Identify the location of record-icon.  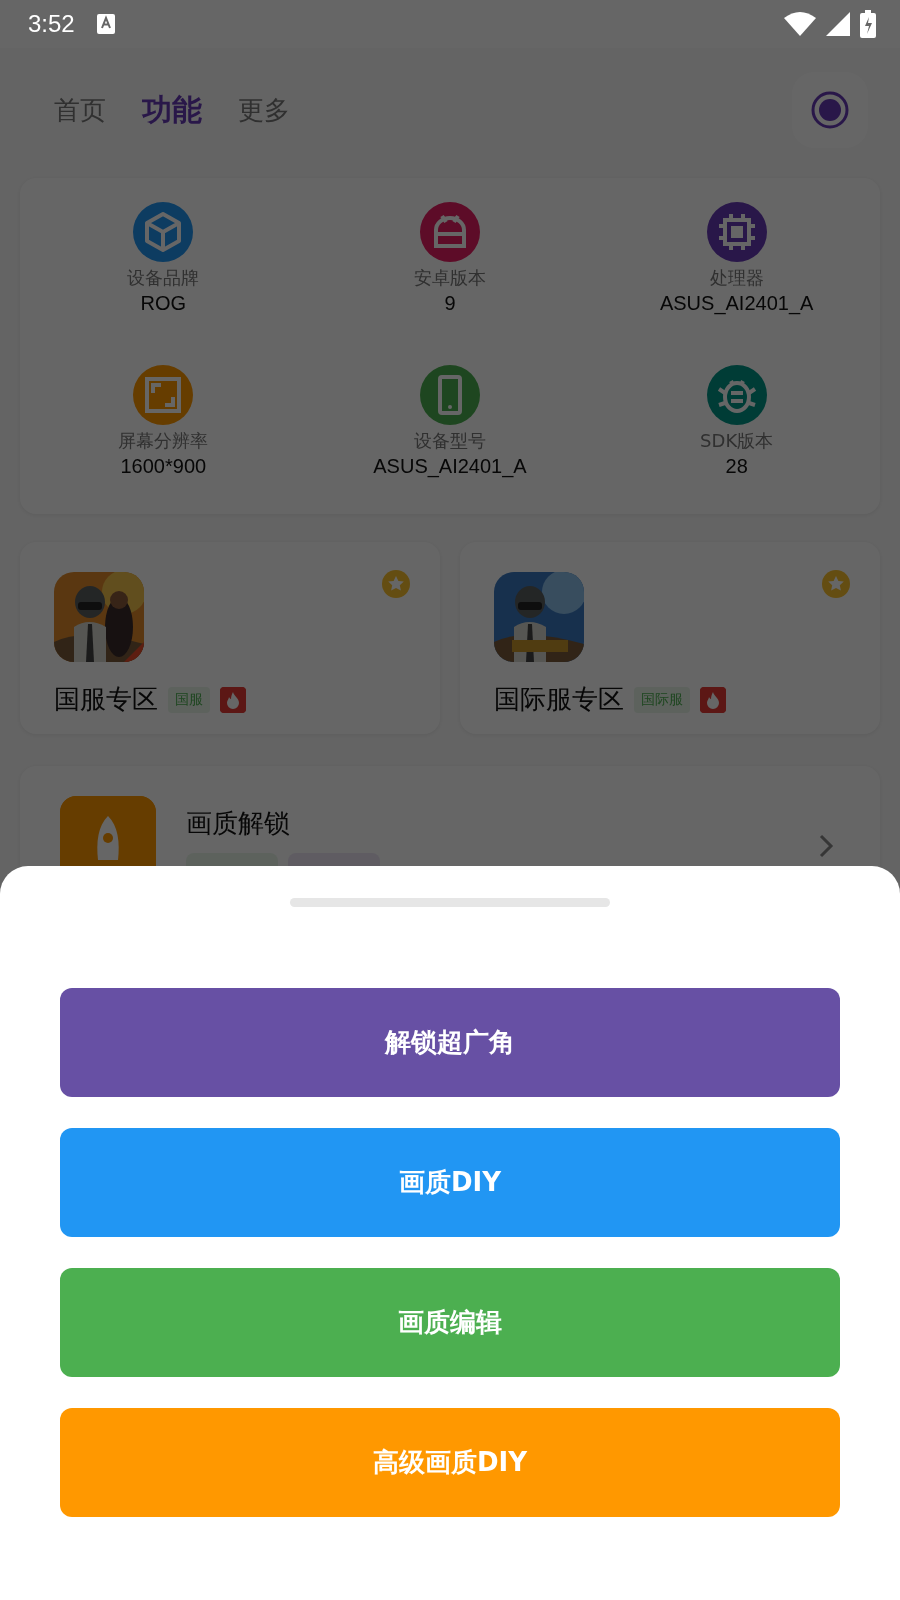
(830, 110).